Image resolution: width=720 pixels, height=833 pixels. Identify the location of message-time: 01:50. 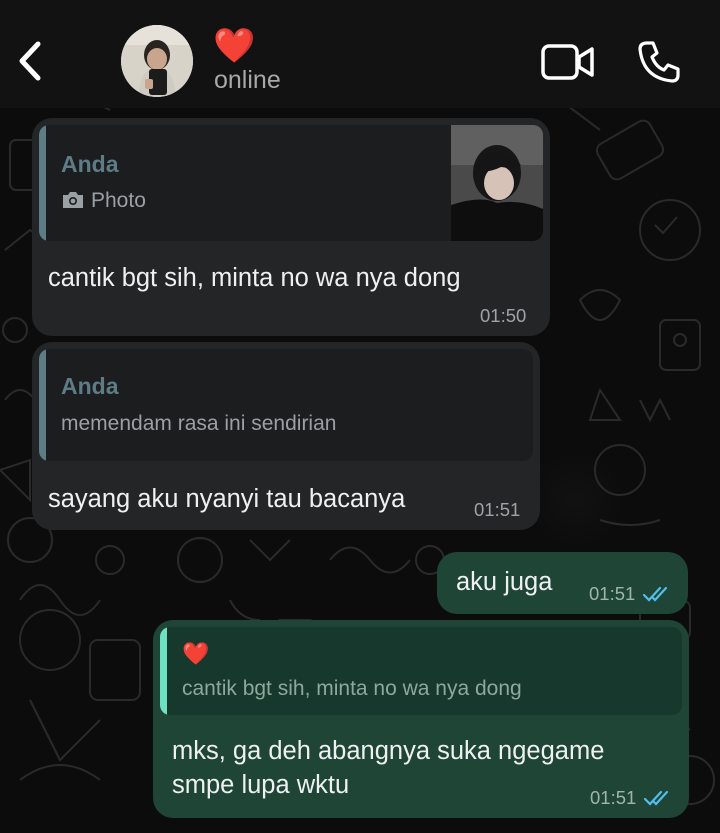
(503, 315).